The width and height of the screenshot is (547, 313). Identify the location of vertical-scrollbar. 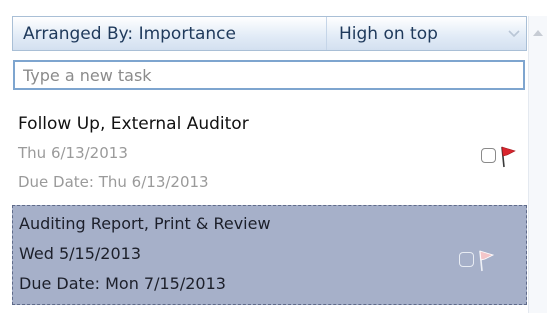
(537, 164).